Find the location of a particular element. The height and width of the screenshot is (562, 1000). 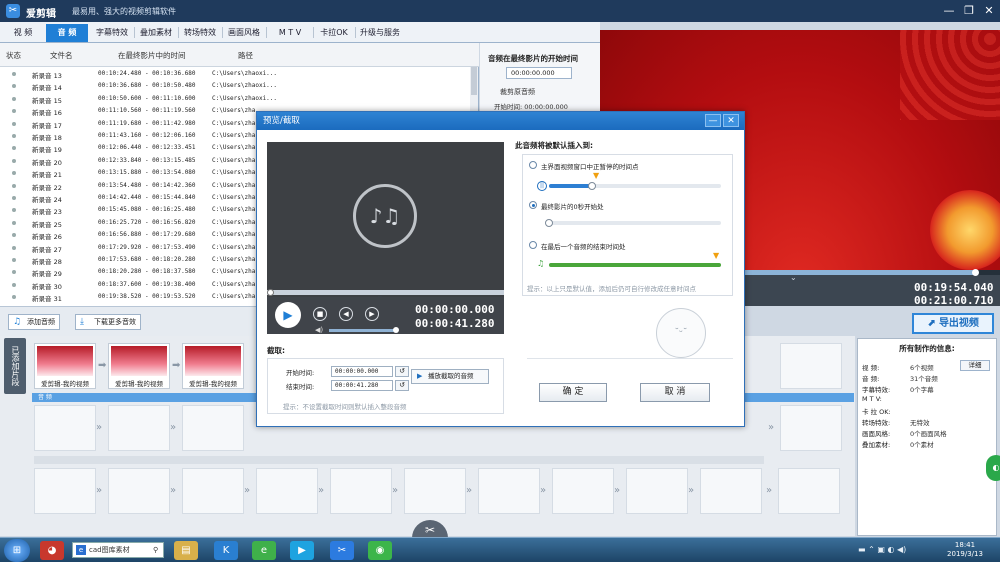

play-icon: ▶ is located at coordinates (288, 315).